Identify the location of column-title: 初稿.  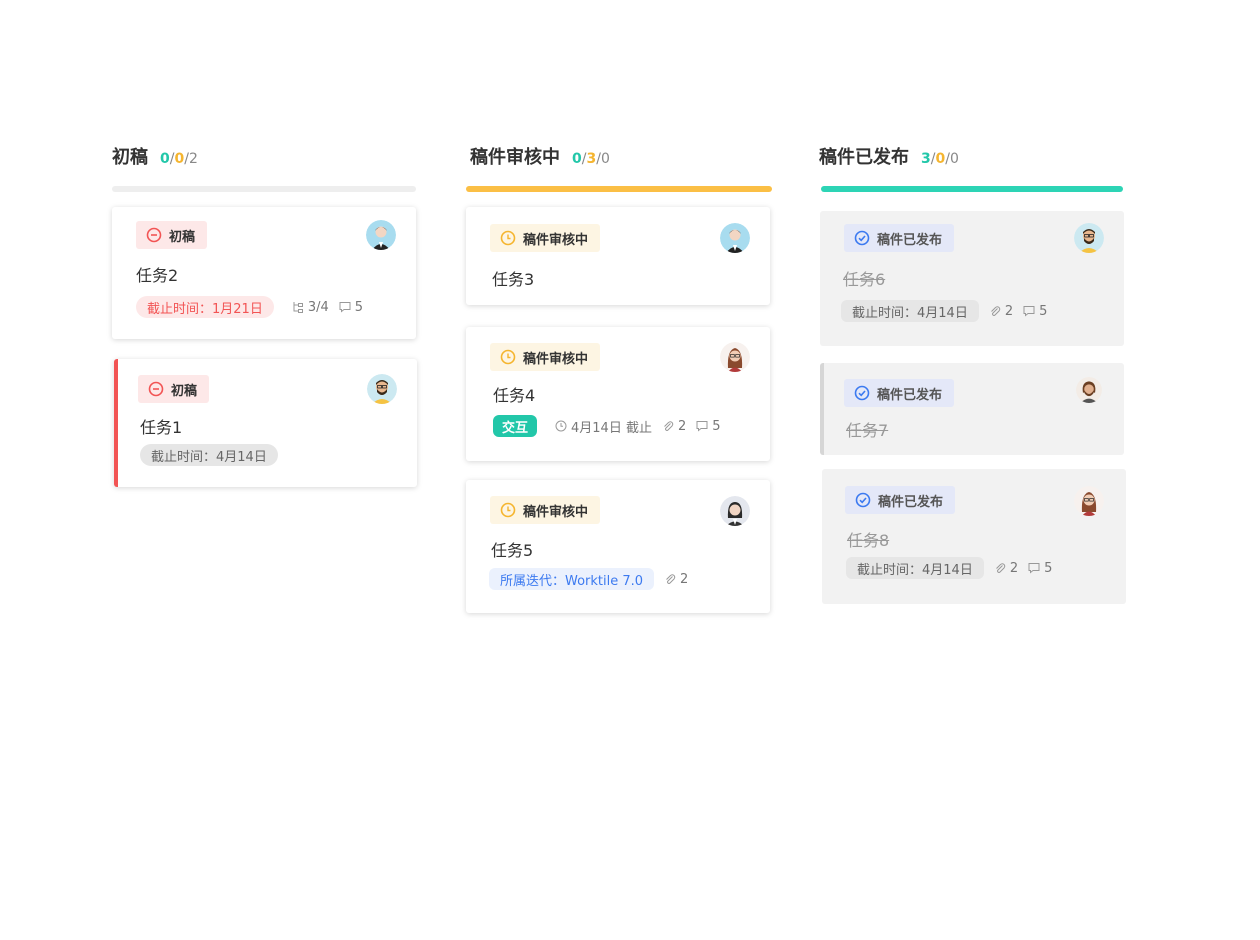
(130, 157).